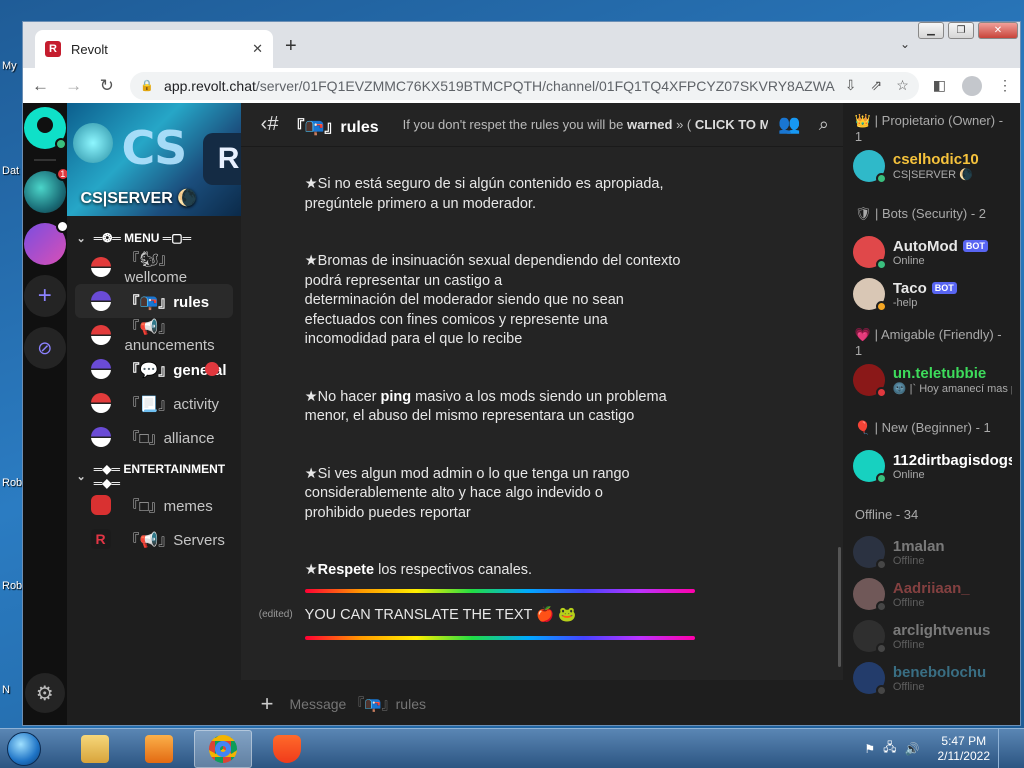  I want to click on search-icon: ⌕, so click(824, 124).